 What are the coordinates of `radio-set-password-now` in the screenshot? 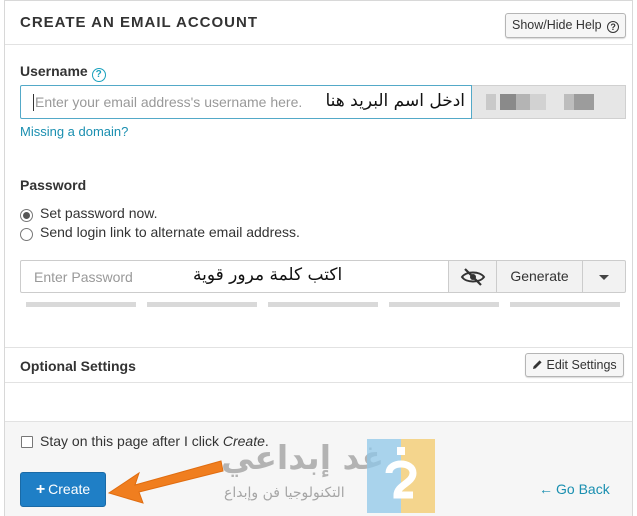 It's located at (26, 215).